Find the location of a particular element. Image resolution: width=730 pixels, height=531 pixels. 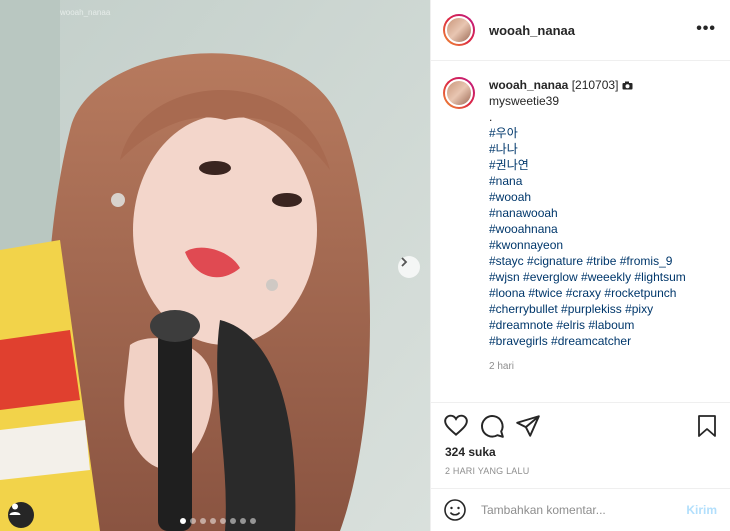

comment-box: Kirim is located at coordinates (580, 509).